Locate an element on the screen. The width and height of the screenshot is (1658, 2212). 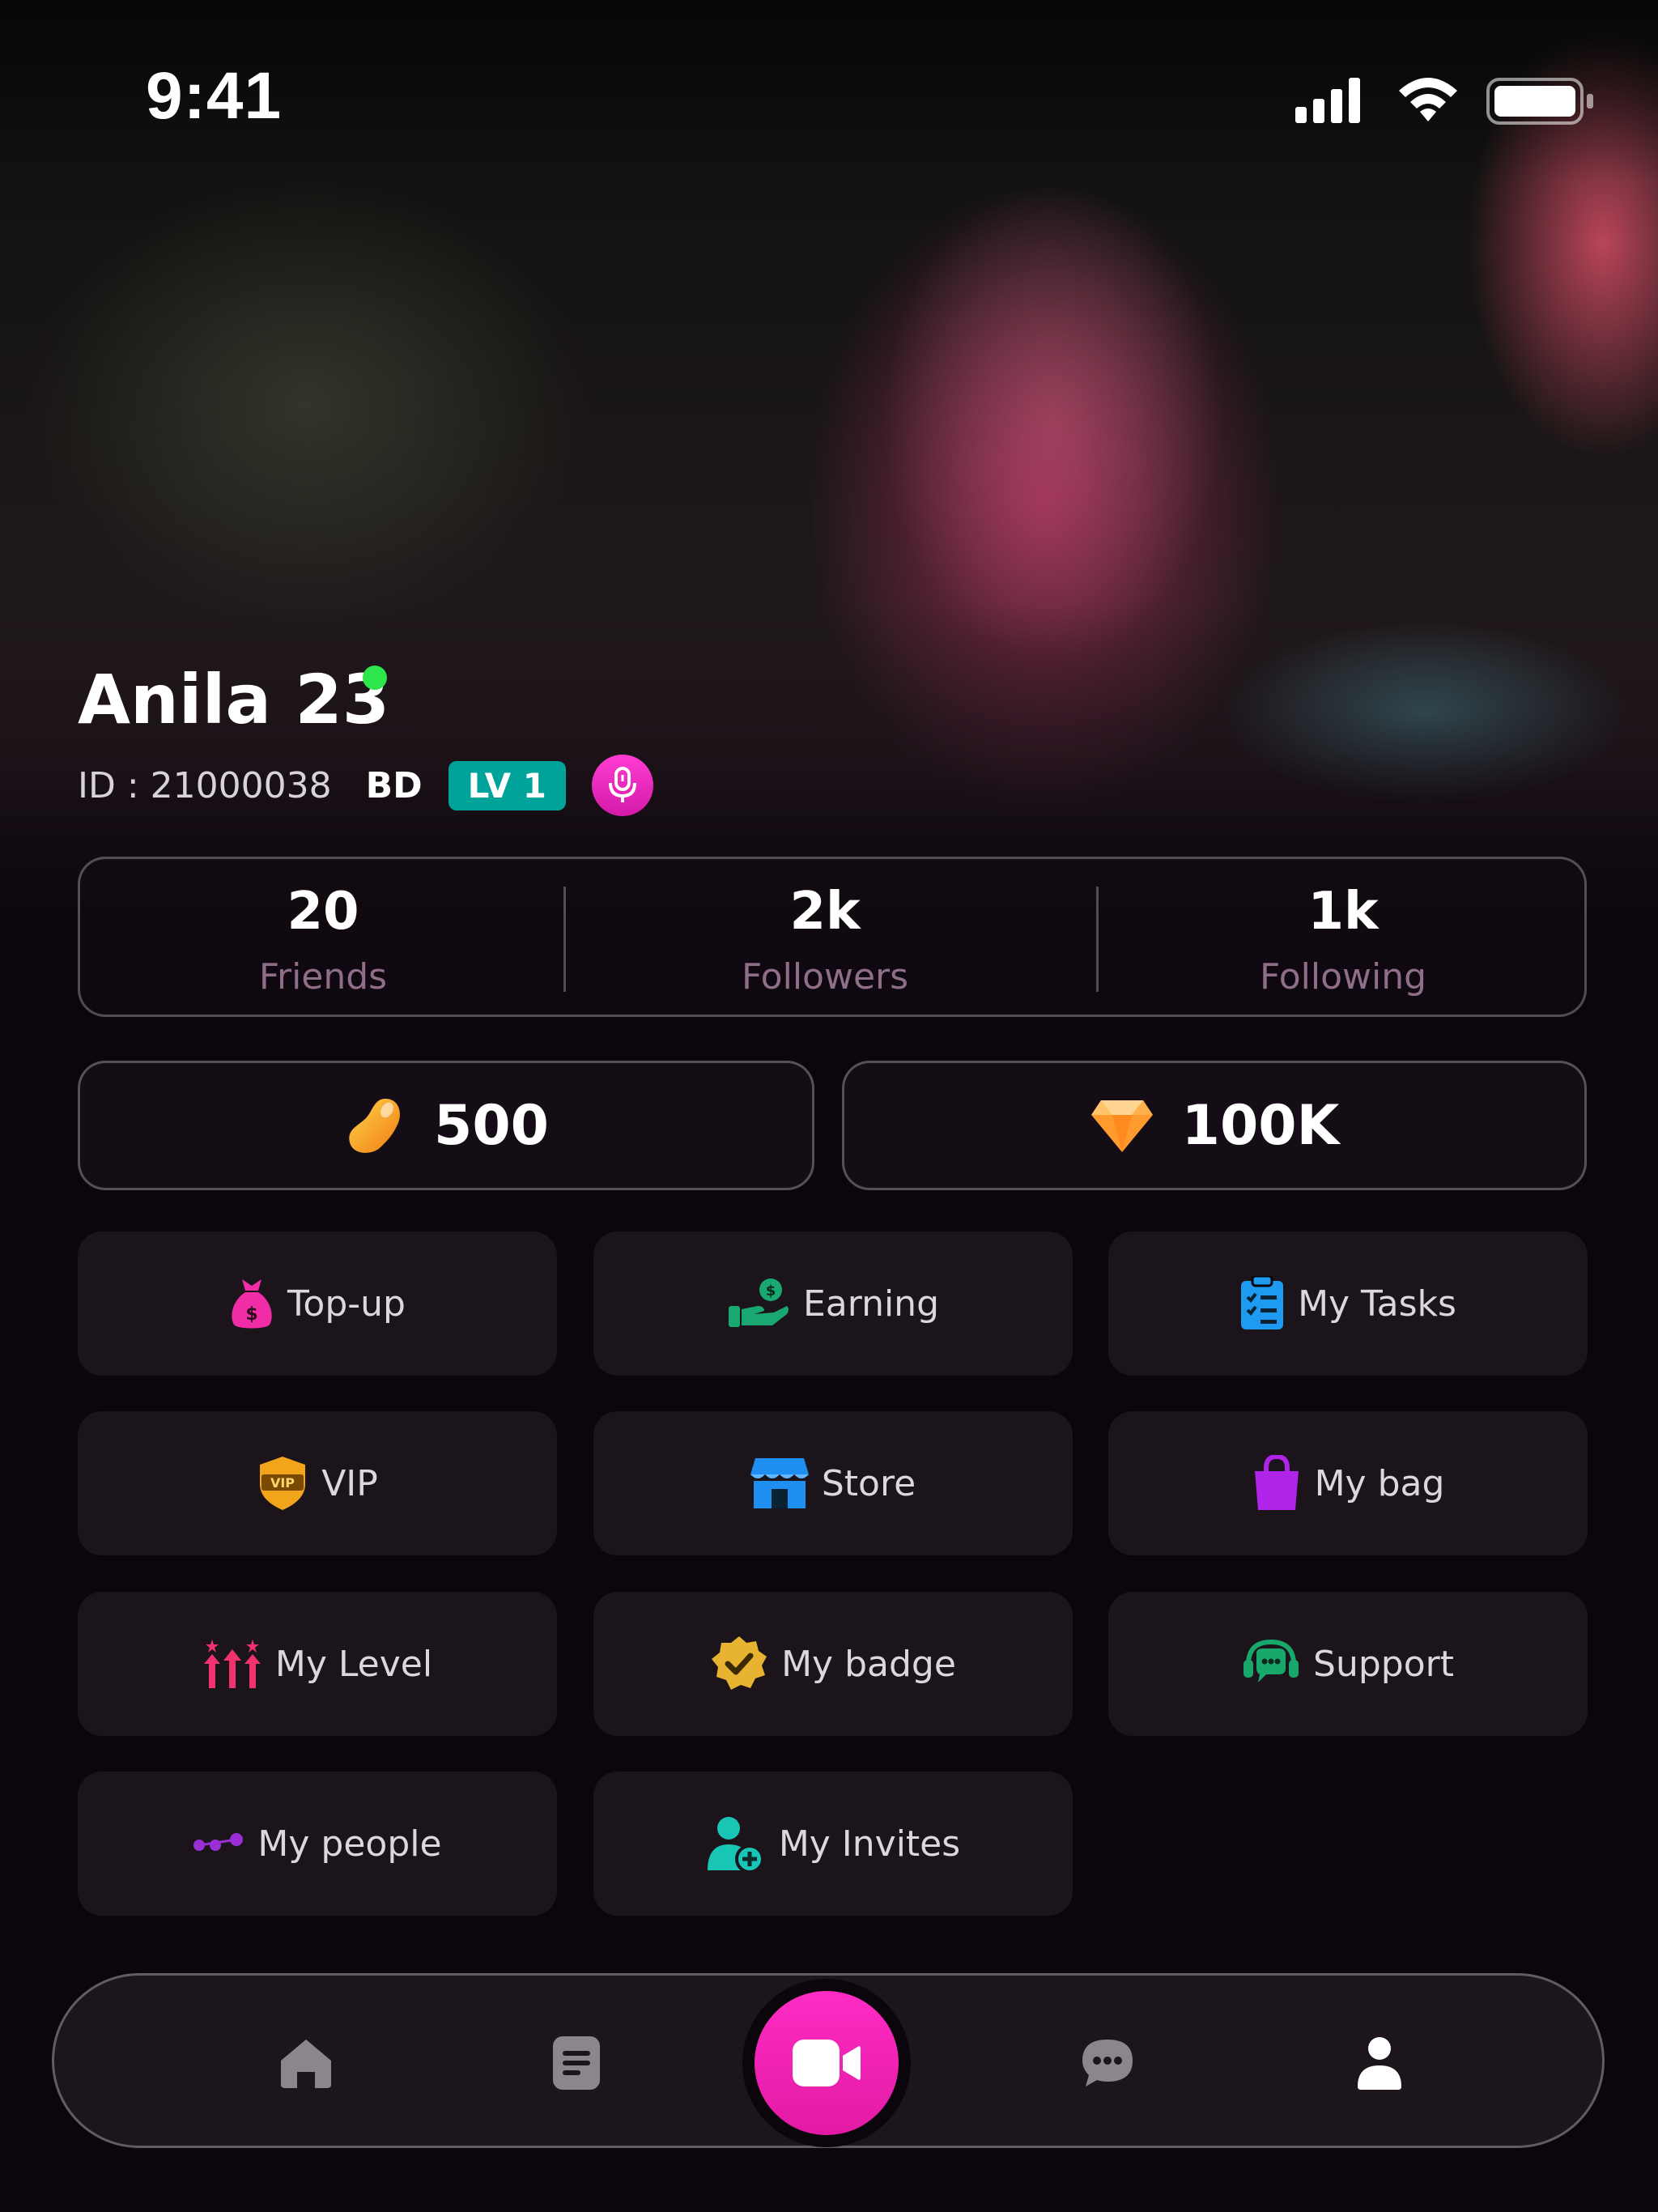
nav-profile is located at coordinates (1379, 2063).